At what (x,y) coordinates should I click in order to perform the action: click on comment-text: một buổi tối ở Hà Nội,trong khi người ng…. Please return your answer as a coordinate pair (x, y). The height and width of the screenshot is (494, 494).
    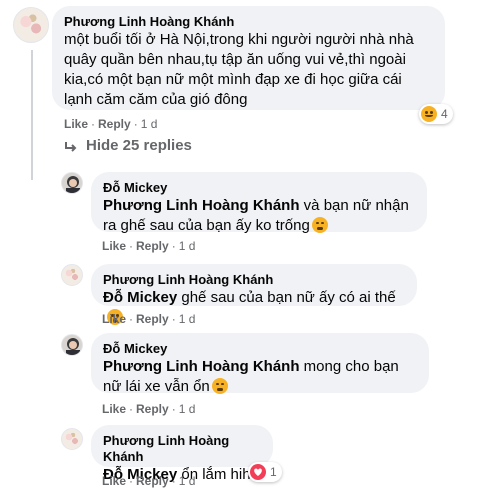
    Looking at the image, I should click on (239, 69).